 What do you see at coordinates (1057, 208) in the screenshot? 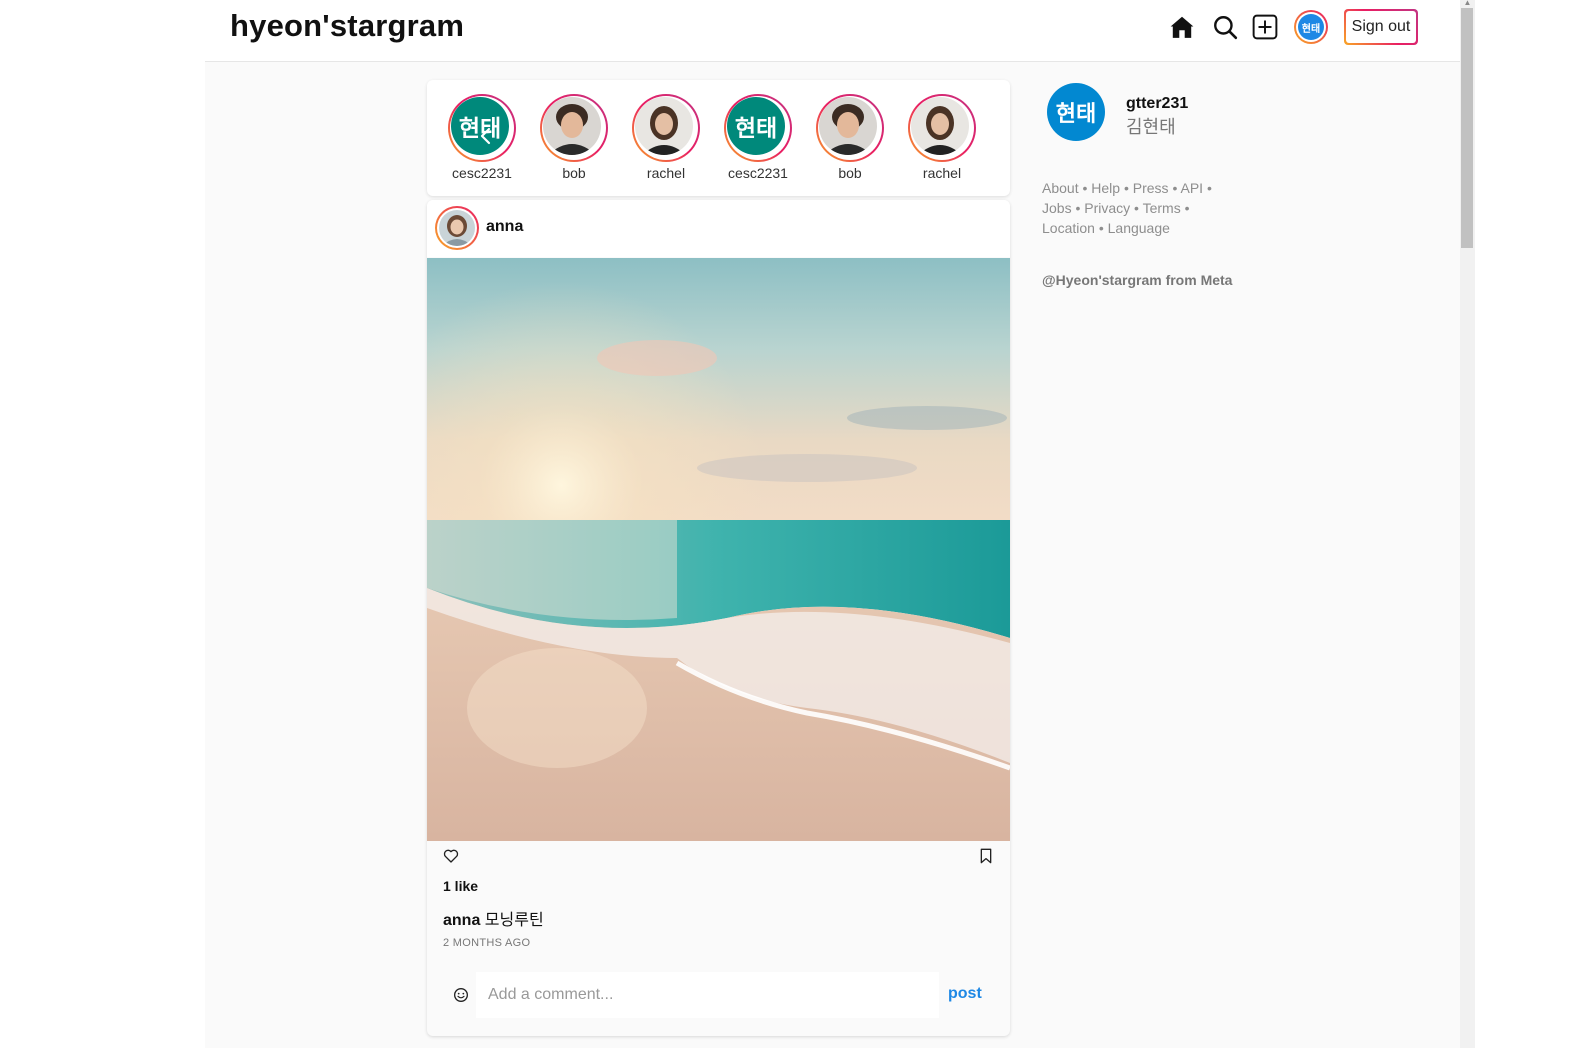
I see `footer-link-jobs: Jobs` at bounding box center [1057, 208].